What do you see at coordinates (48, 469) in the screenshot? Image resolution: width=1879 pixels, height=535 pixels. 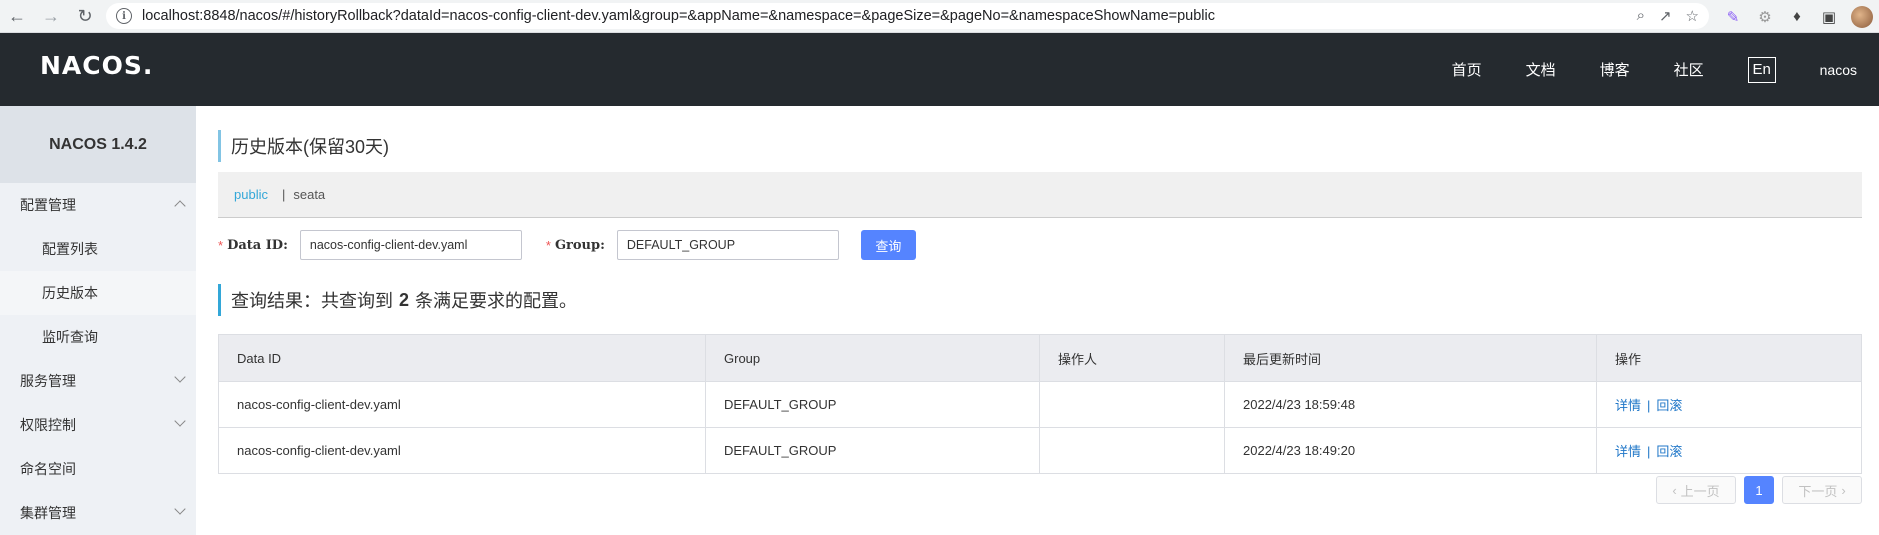 I see `sidebar-item-label: 命名空间` at bounding box center [48, 469].